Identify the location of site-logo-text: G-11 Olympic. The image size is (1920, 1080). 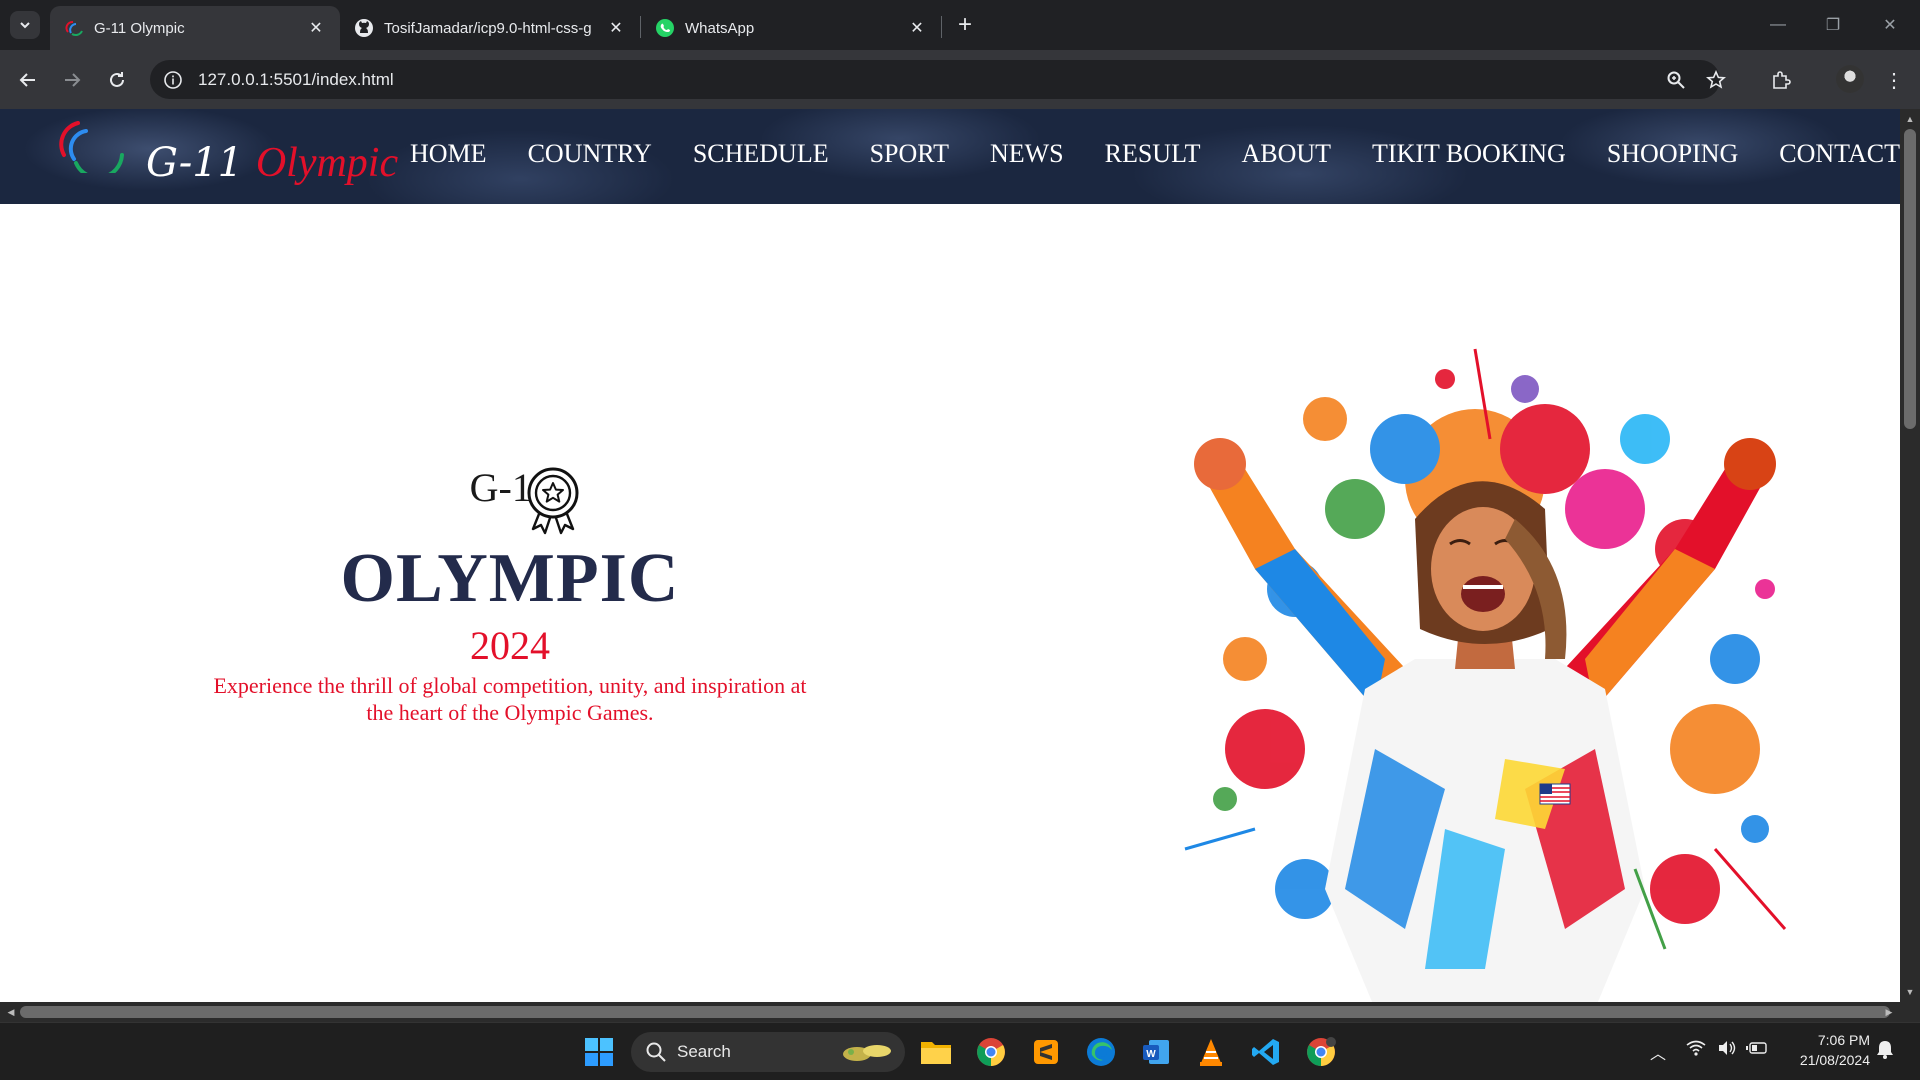
(272, 163).